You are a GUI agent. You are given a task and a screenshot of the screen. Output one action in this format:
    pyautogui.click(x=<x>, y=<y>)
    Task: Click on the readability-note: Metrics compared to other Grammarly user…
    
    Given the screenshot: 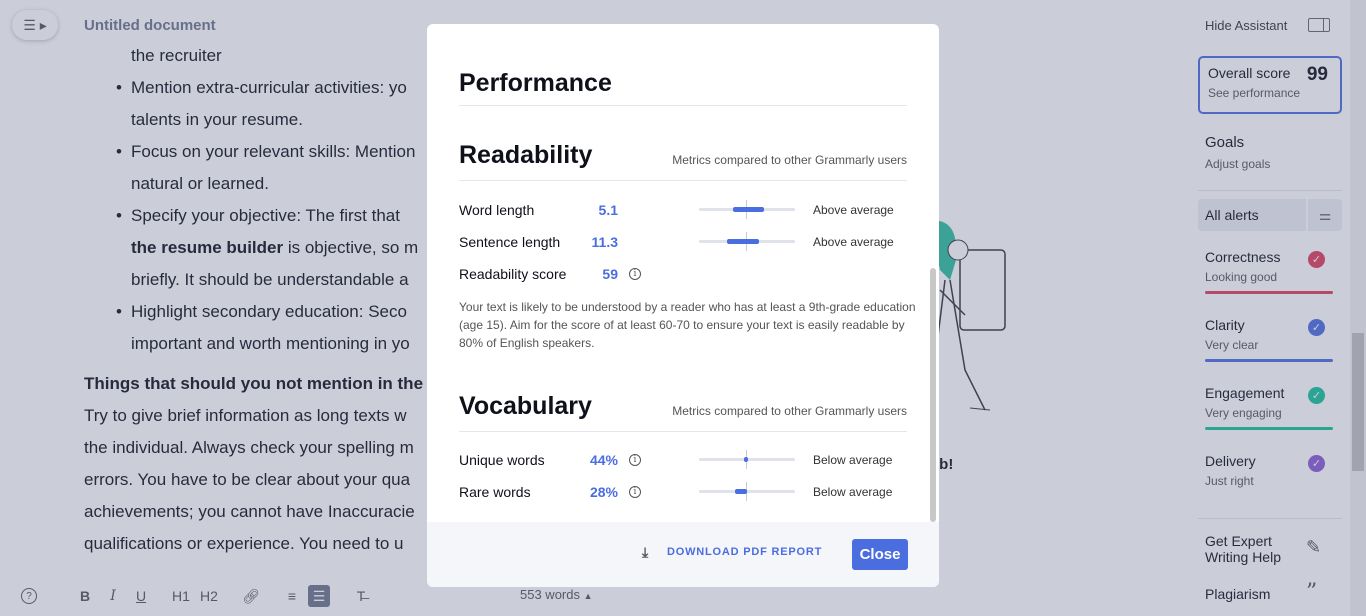 What is the action you would take?
    pyautogui.click(x=789, y=160)
    